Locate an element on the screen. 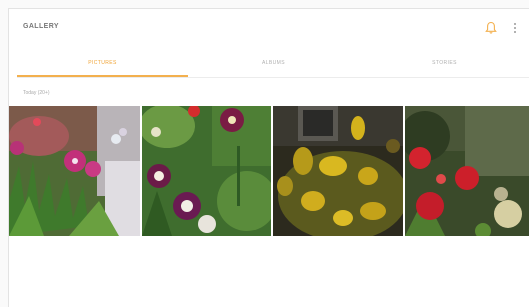 This screenshot has width=529, height=307. tab-bar: PICTURES ALBUMS STORIES is located at coordinates (273, 65).